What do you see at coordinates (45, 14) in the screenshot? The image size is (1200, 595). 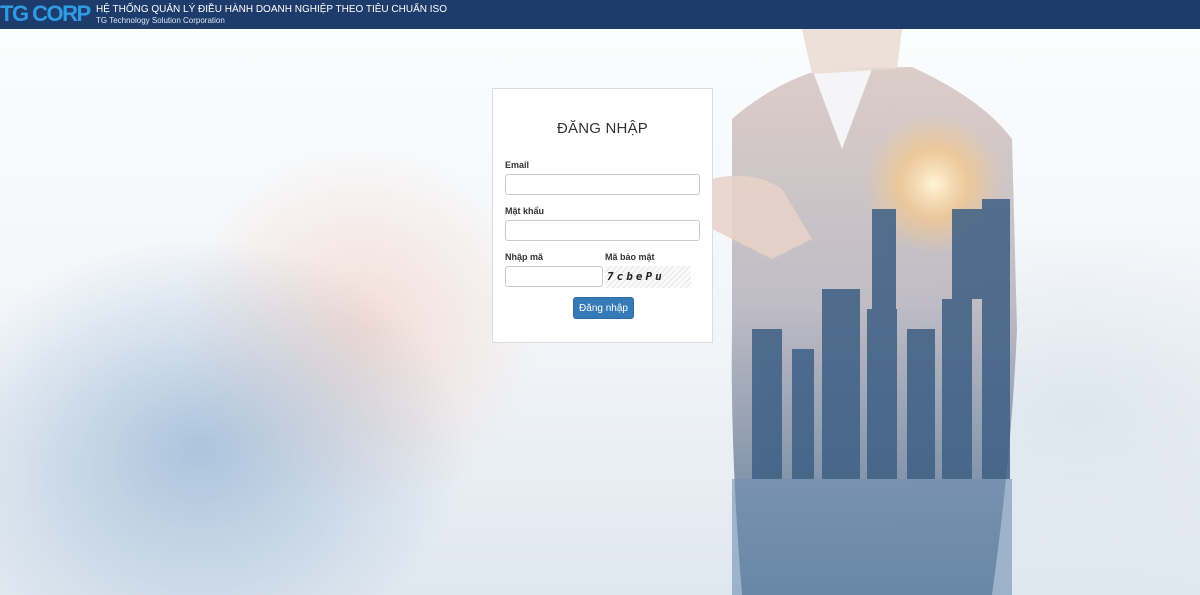 I see `company-logo: TG CORP` at bounding box center [45, 14].